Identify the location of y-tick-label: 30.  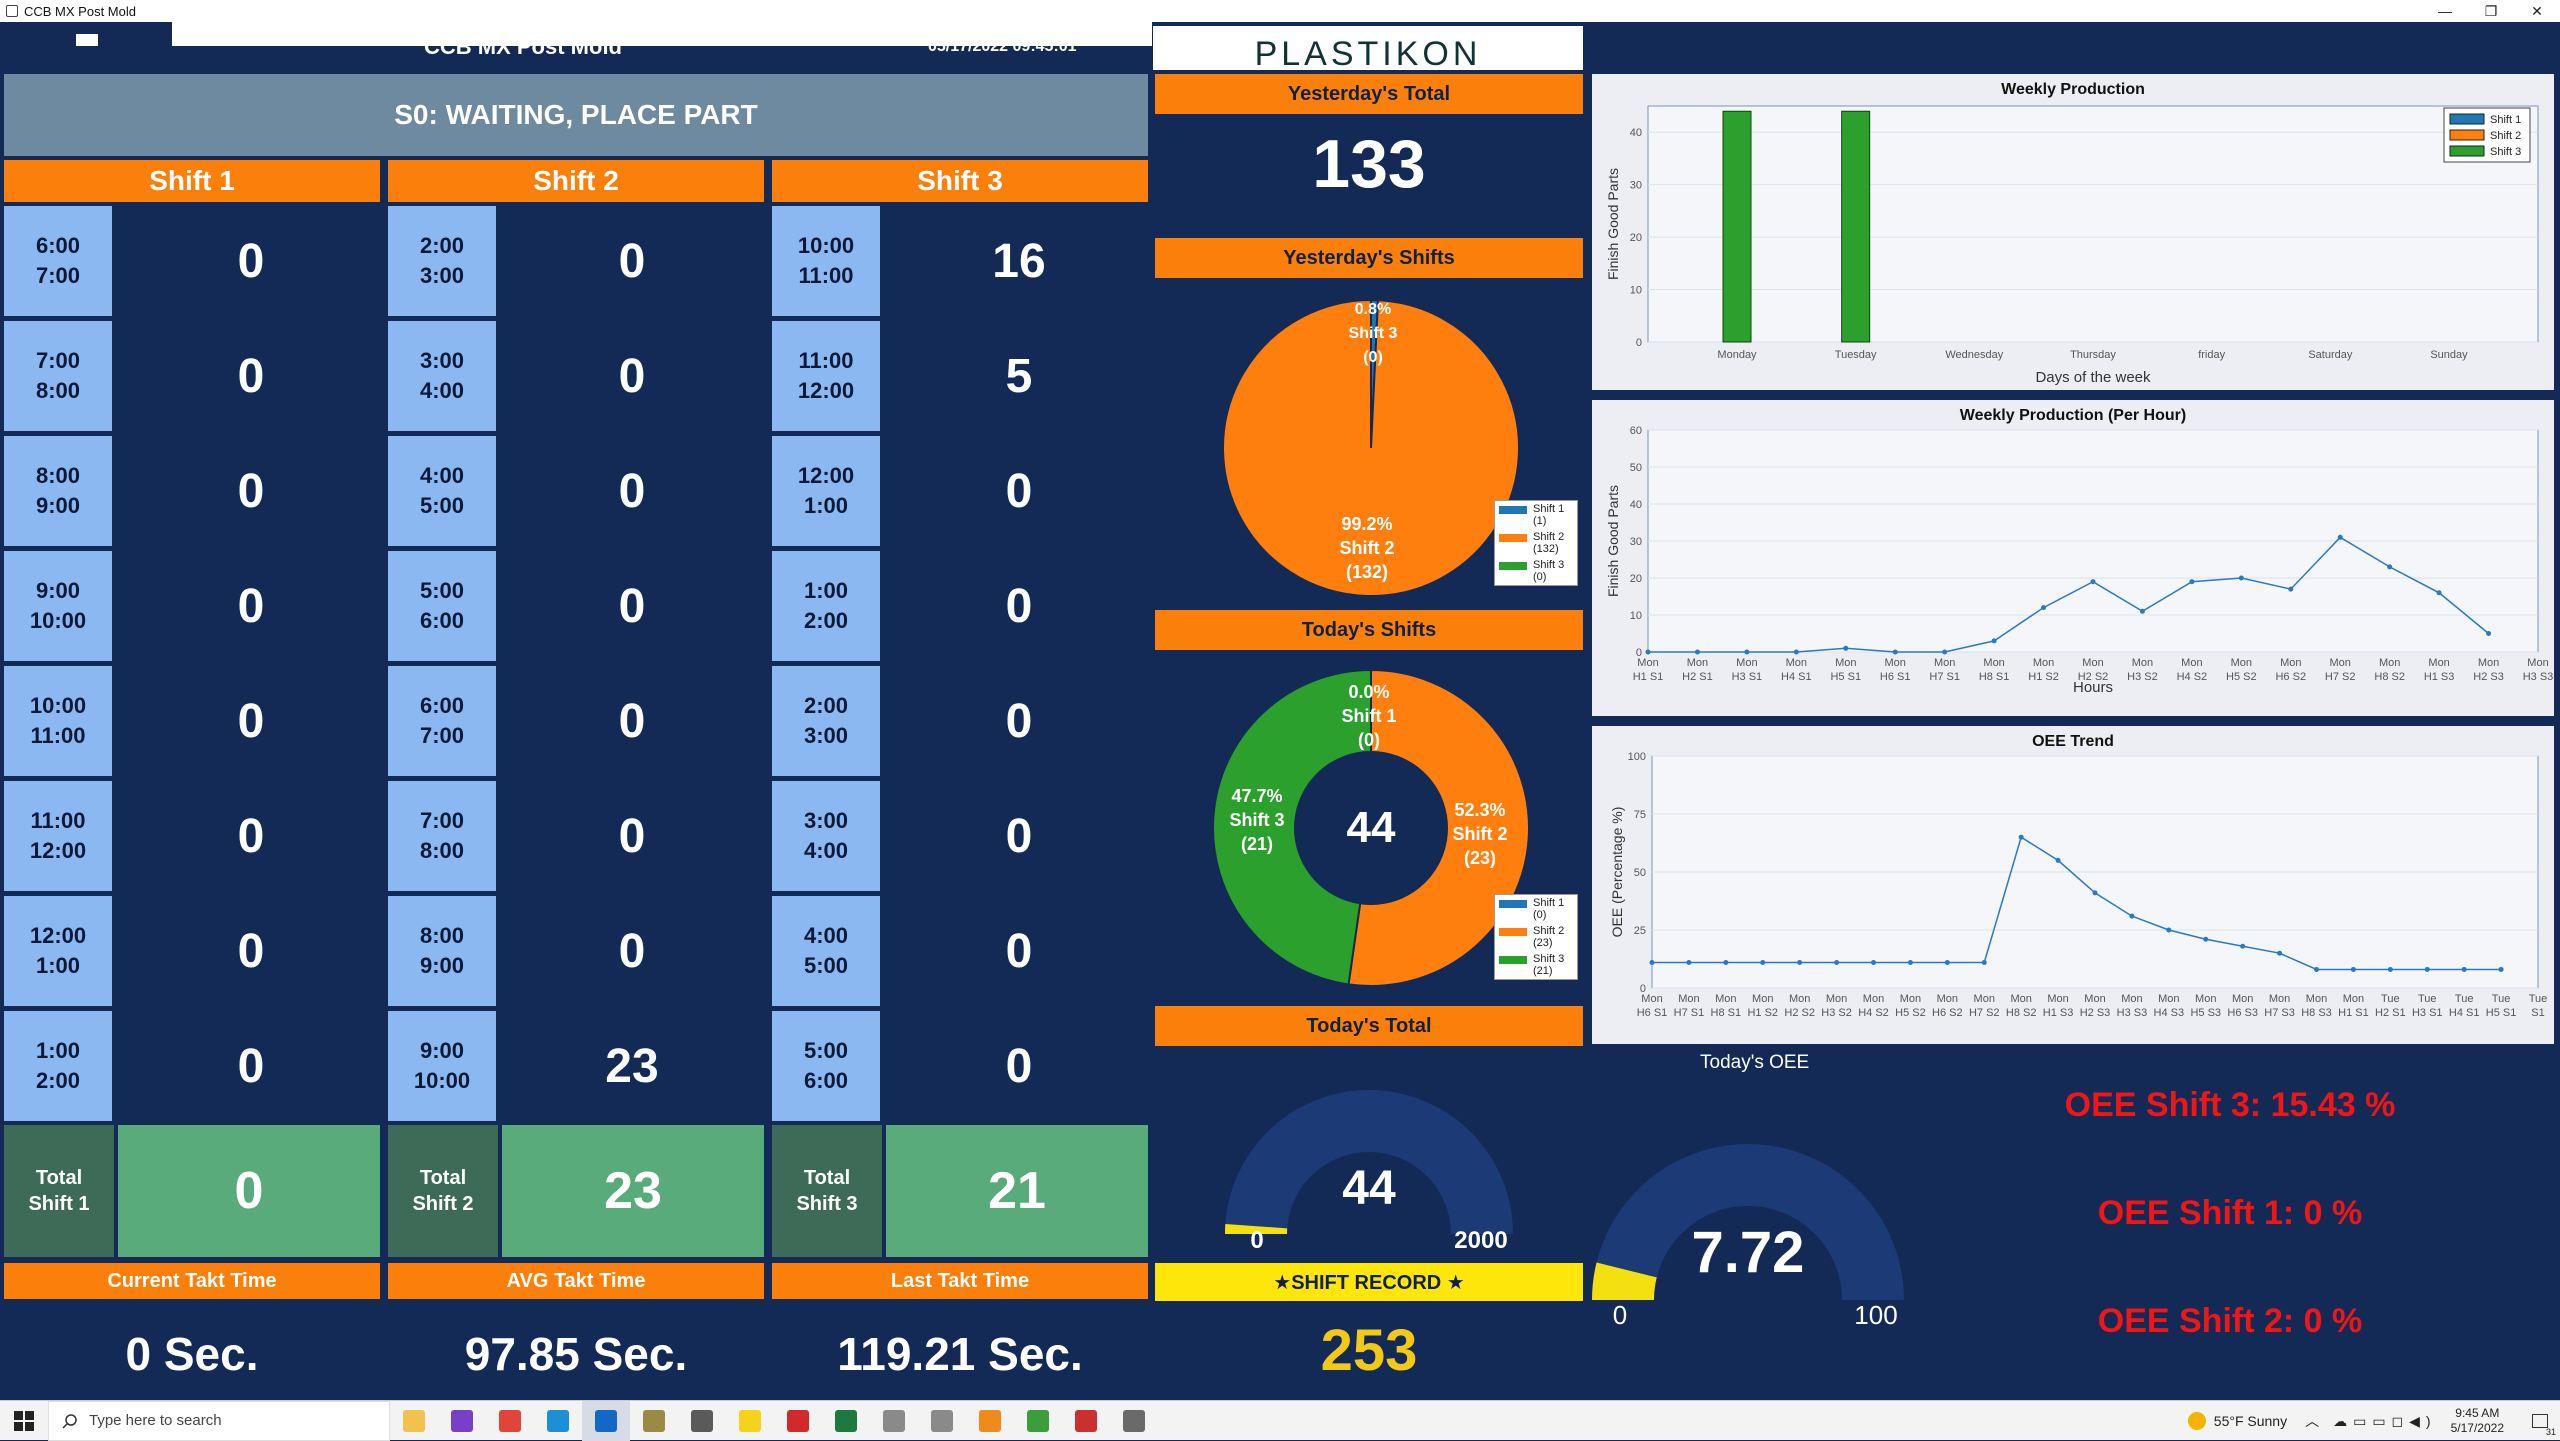
(1636, 542).